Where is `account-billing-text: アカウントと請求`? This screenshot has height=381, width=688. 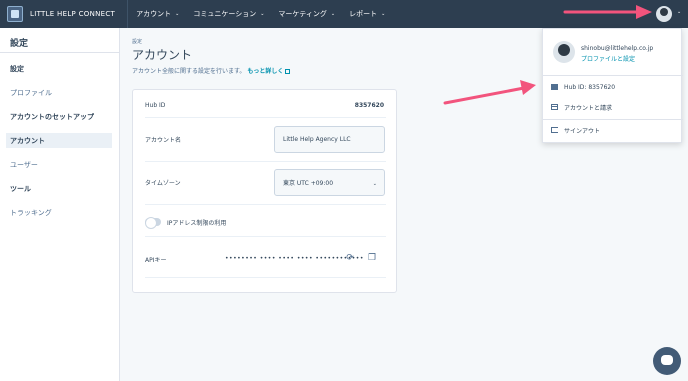
account-billing-text: アカウントと請求 is located at coordinates (588, 108).